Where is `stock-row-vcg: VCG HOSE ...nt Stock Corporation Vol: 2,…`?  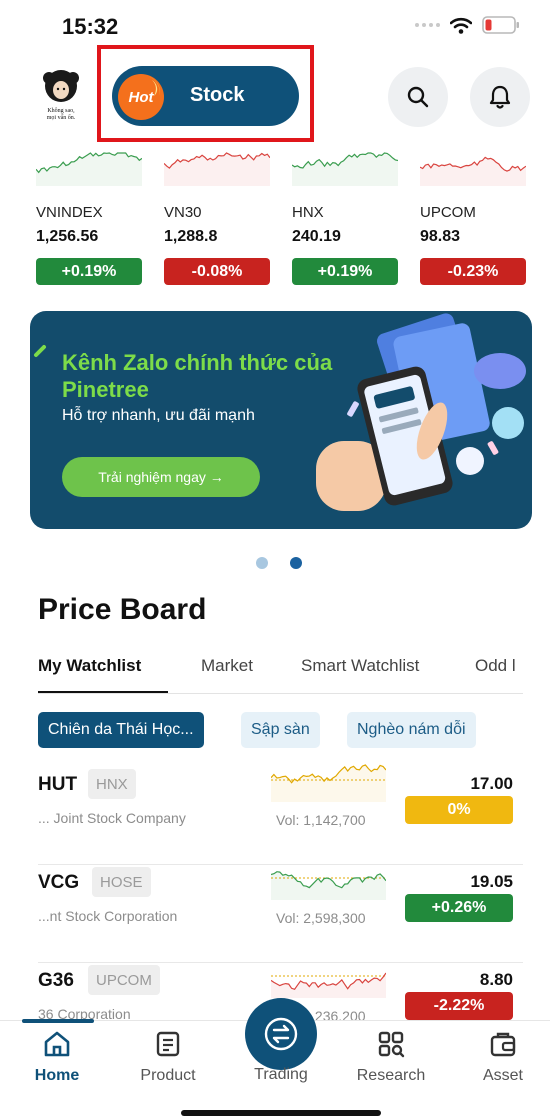
stock-row-vcg: VCG HOSE ...nt Stock Corporation Vol: 2,… is located at coordinates (280, 913).